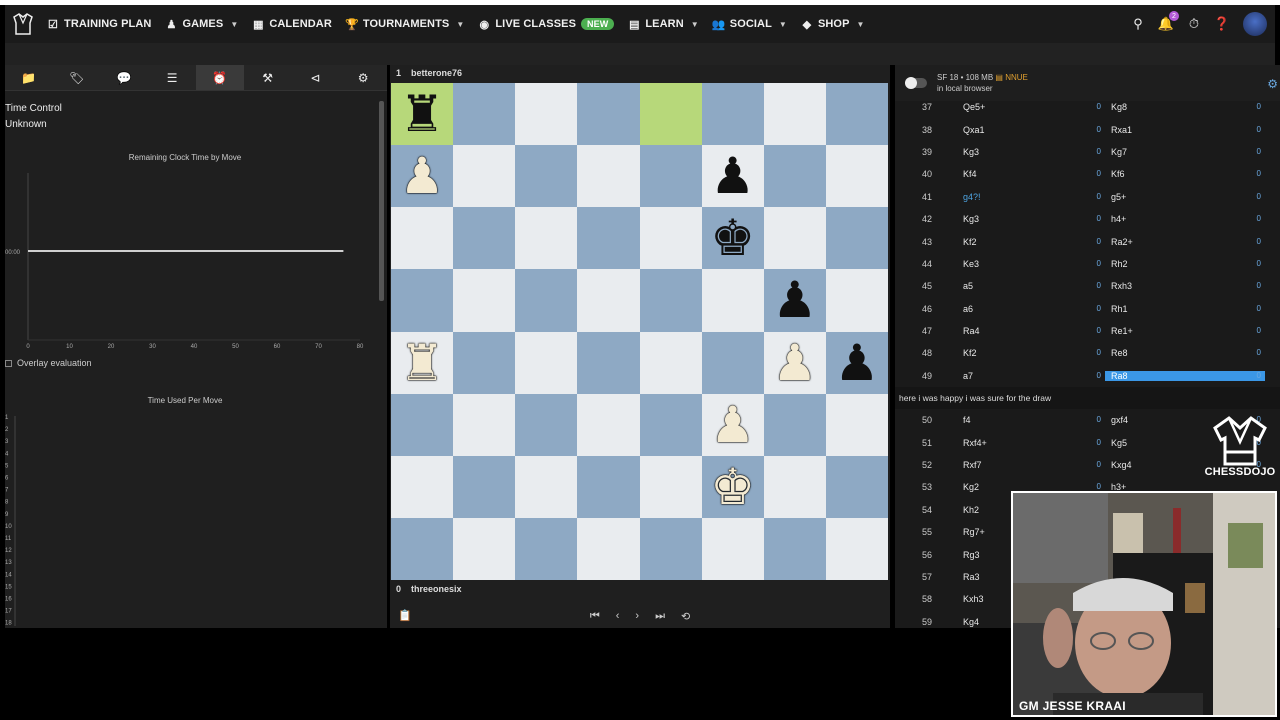 The height and width of the screenshot is (720, 1280). I want to click on white-move: a6 0, so click(1032, 309).